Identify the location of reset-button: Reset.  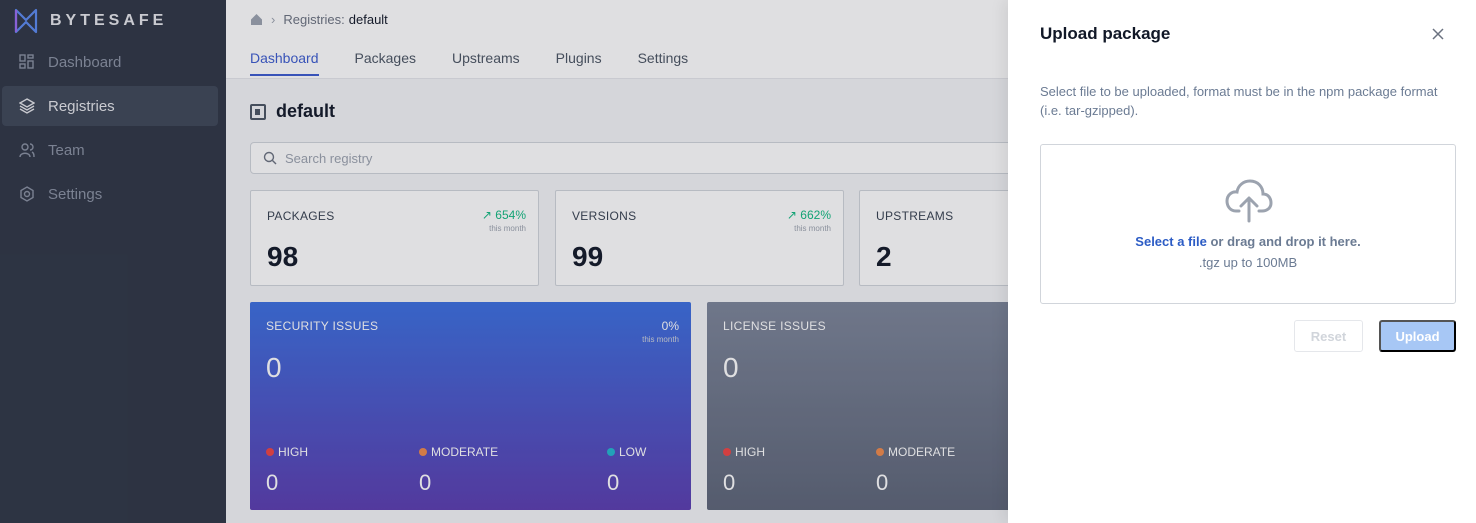
(1328, 336).